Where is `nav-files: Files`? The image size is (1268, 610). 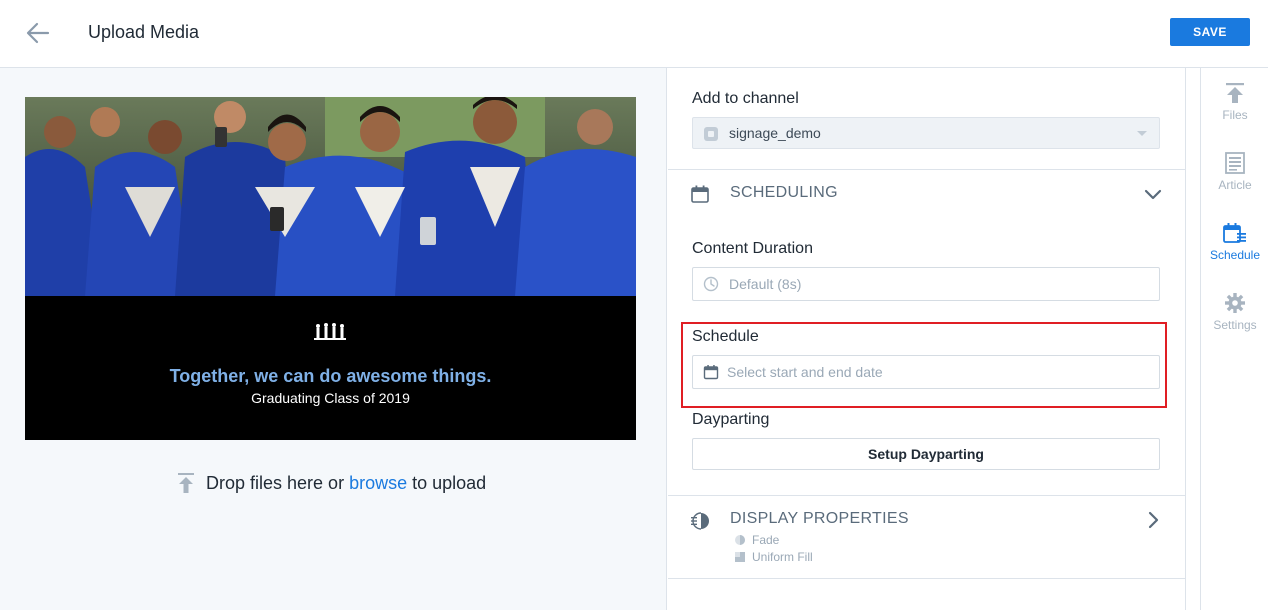
nav-files: Files is located at coordinates (1234, 111).